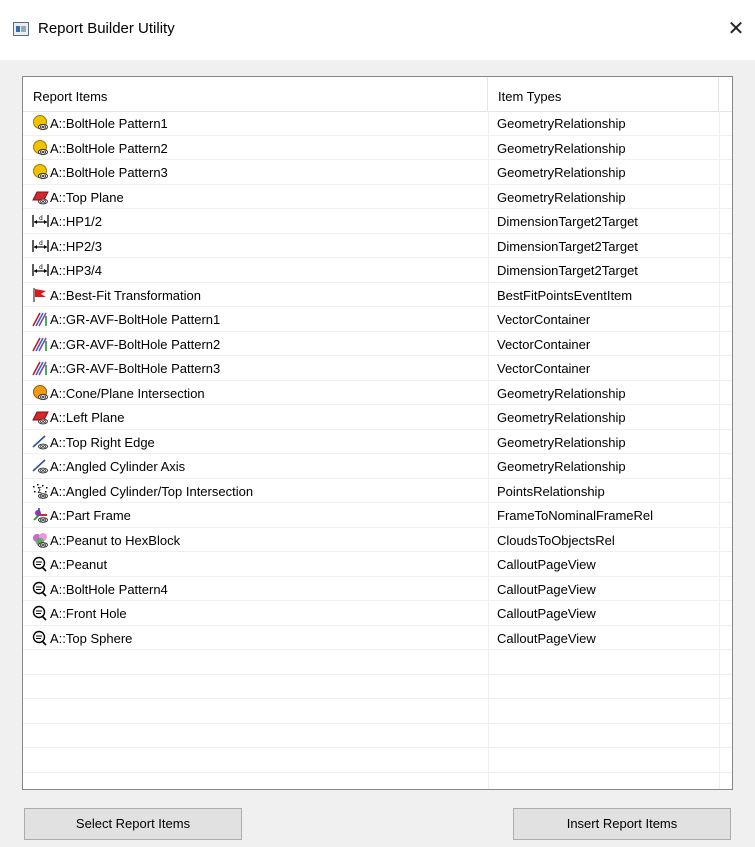 The height and width of the screenshot is (847, 755). Describe the element at coordinates (556, 540) in the screenshot. I see `item-type: CloudsToObjectsRel` at that location.